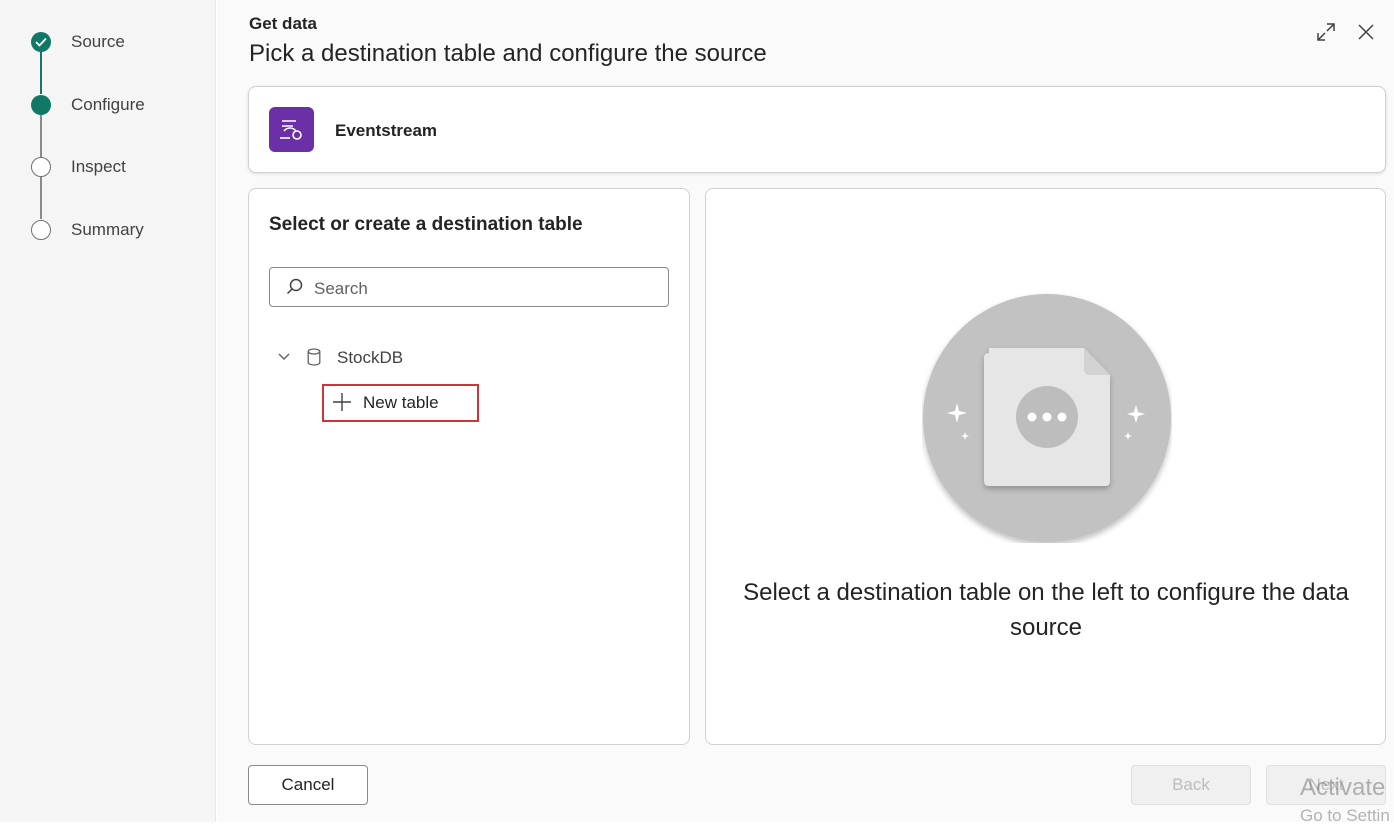 The width and height of the screenshot is (1394, 826). What do you see at coordinates (1191, 785) in the screenshot?
I see `back-button: Back` at bounding box center [1191, 785].